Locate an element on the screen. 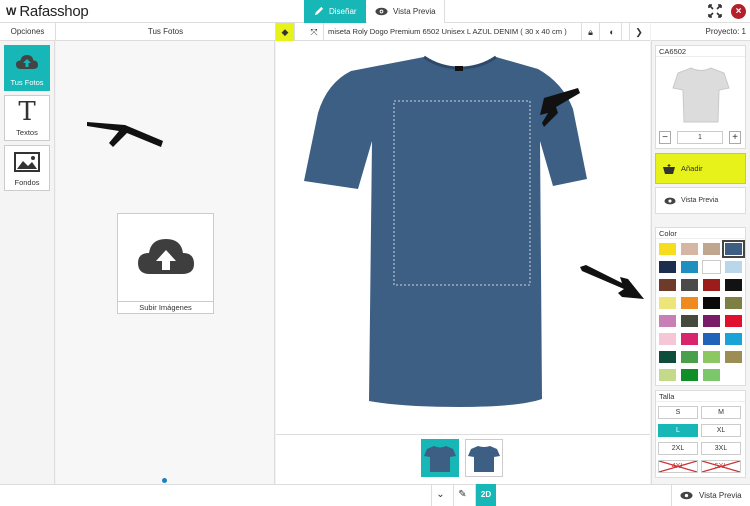  add-to-cart-button: Añadir is located at coordinates (700, 168).